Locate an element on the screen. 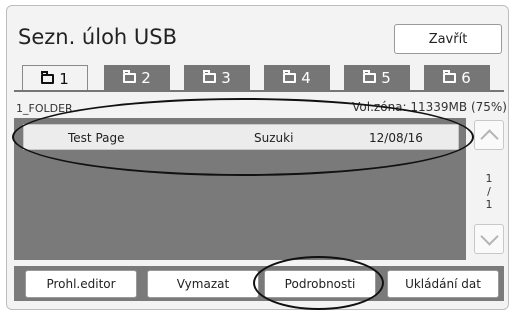 This screenshot has width=515, height=315. save-data-button: Ukládání dat is located at coordinates (443, 284).